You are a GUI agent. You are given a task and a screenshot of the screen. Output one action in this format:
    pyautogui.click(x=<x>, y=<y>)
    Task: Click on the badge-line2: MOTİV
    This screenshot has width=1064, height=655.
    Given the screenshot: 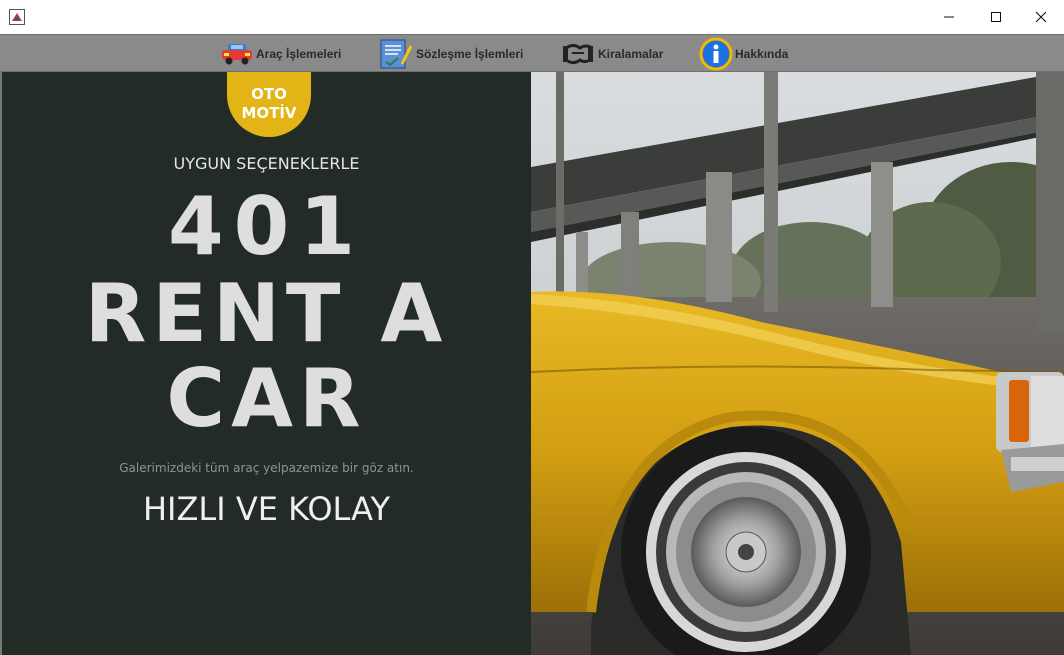 What is the action you would take?
    pyautogui.click(x=269, y=112)
    